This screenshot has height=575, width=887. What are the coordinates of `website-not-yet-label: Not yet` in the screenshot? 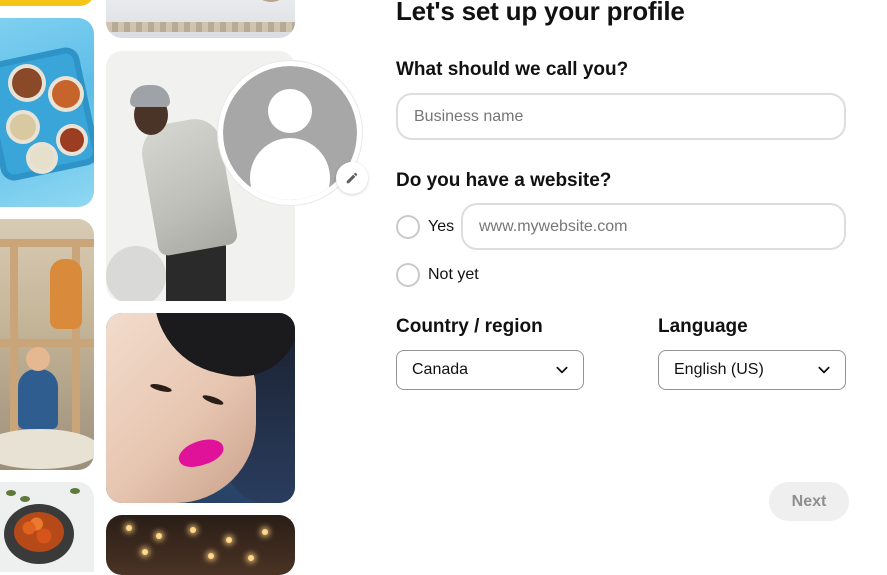 It's located at (453, 274).